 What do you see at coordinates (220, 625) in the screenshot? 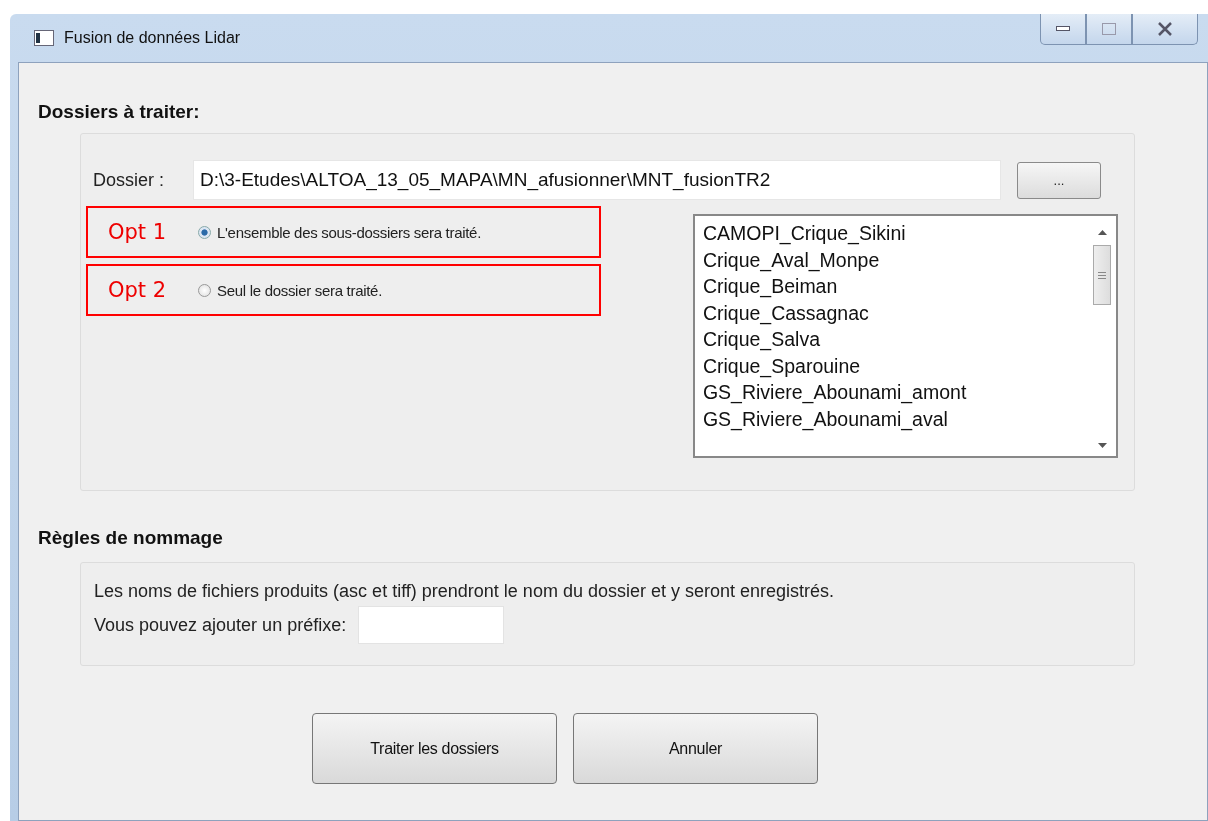
I see `prefix-label: Vous pouvez ajouter un préfixe:` at bounding box center [220, 625].